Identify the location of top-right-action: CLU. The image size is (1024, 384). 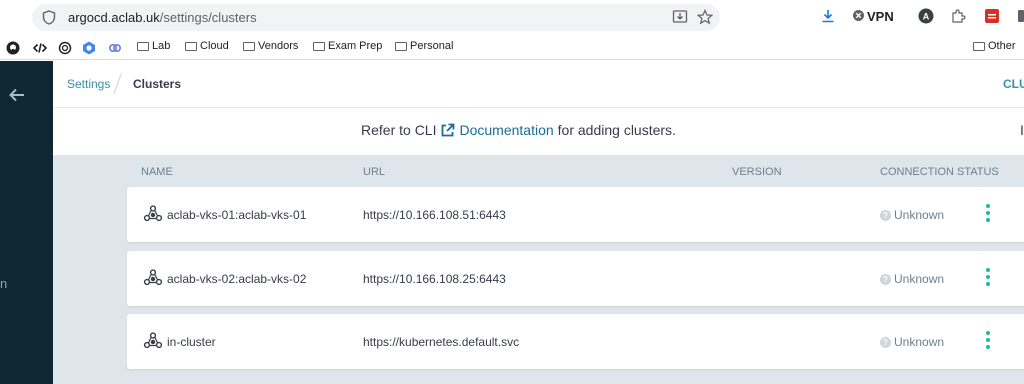
(1013, 84).